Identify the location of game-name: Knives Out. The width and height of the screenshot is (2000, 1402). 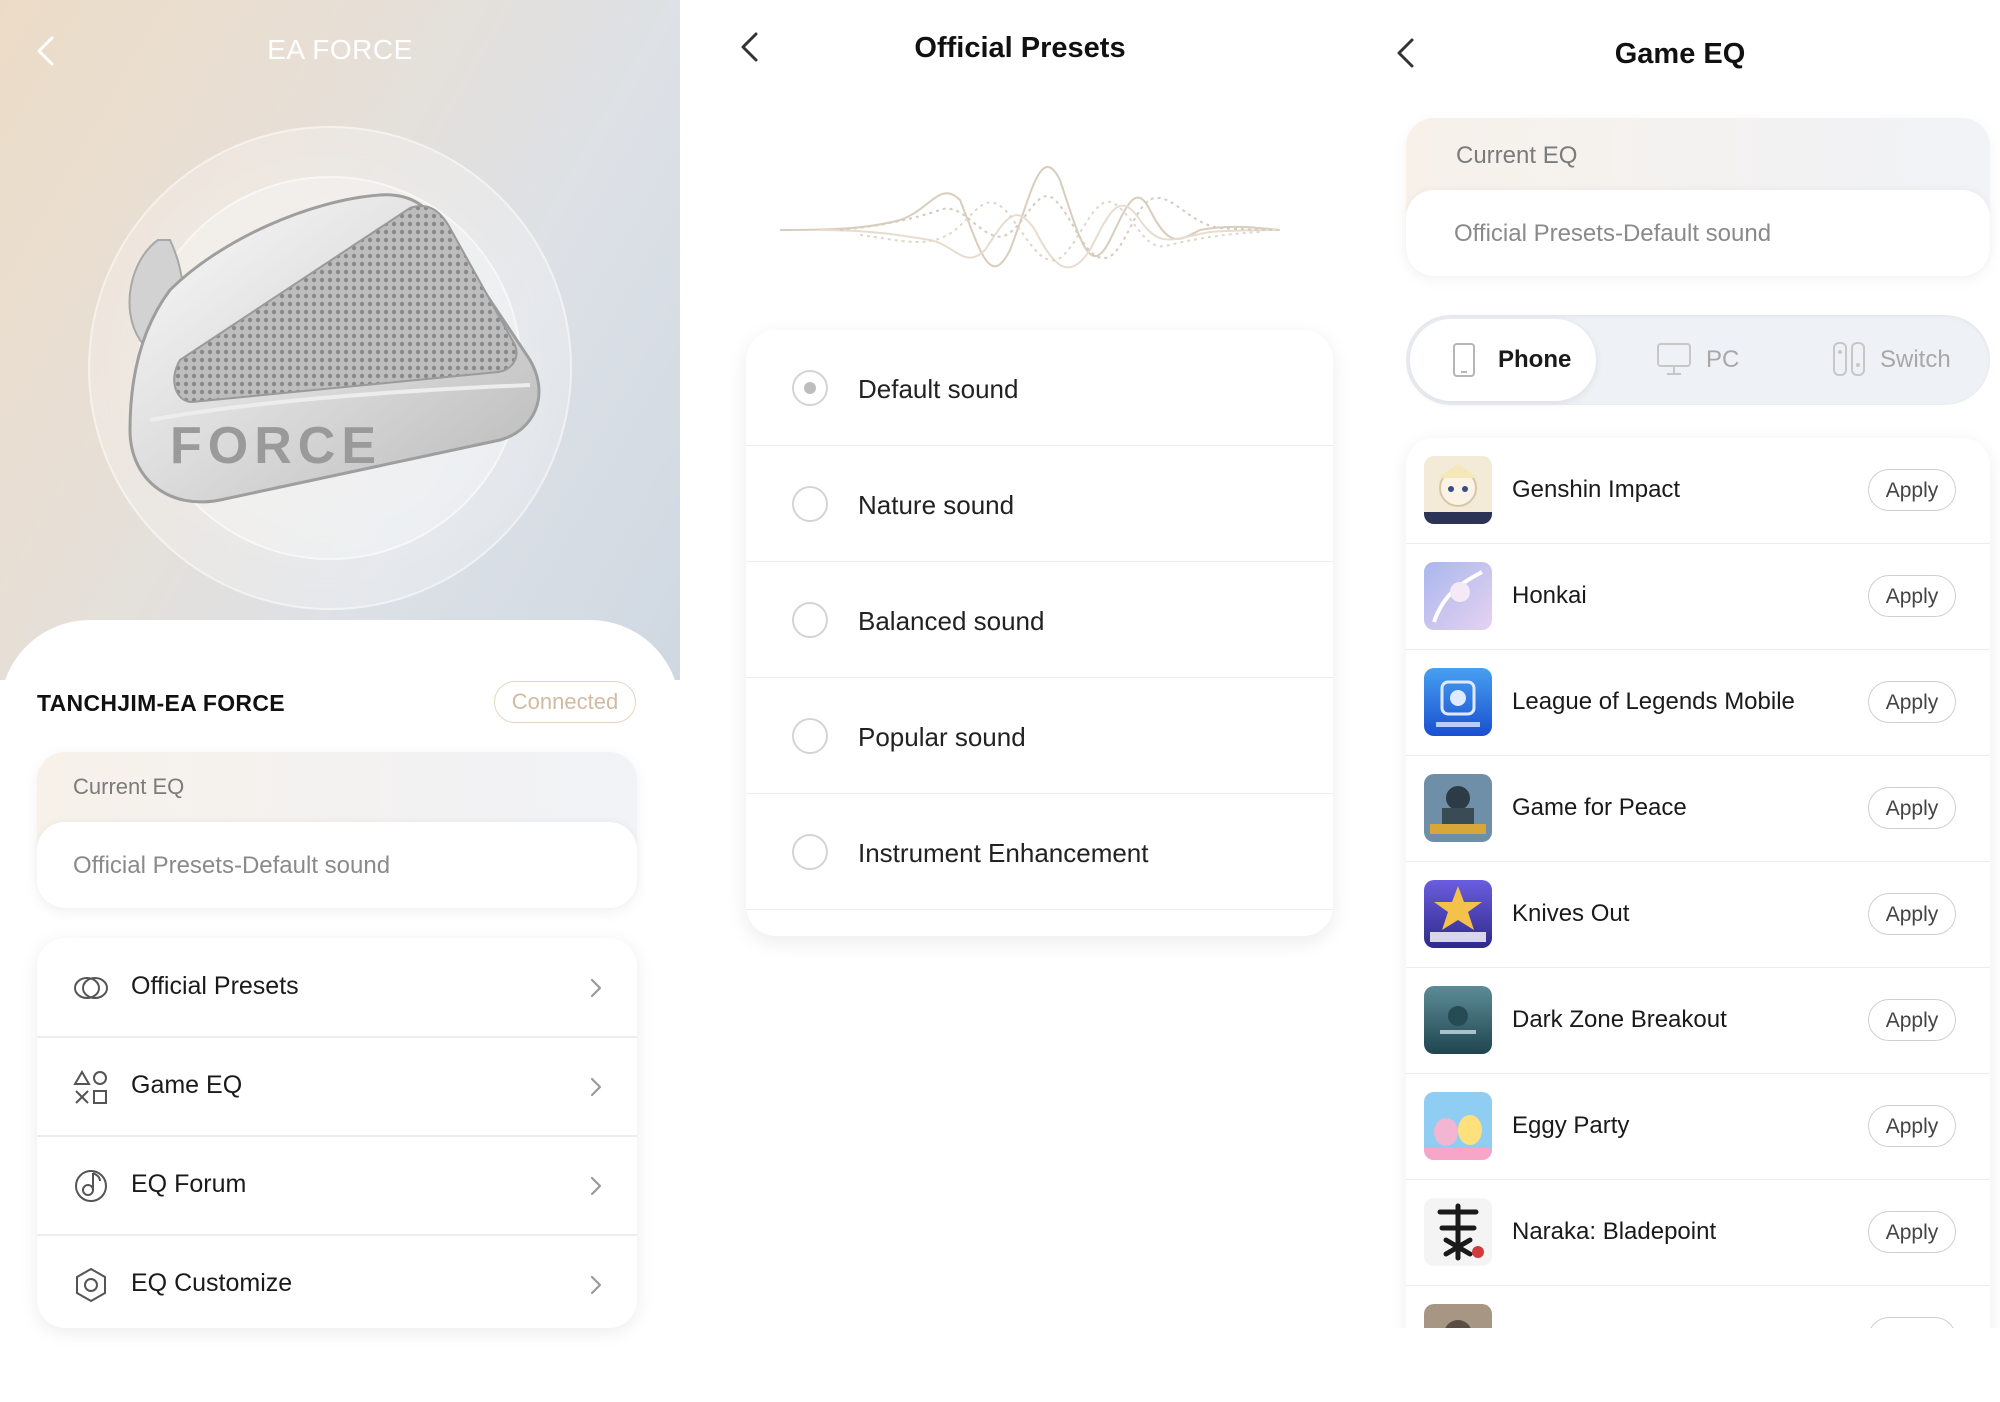
(1571, 913).